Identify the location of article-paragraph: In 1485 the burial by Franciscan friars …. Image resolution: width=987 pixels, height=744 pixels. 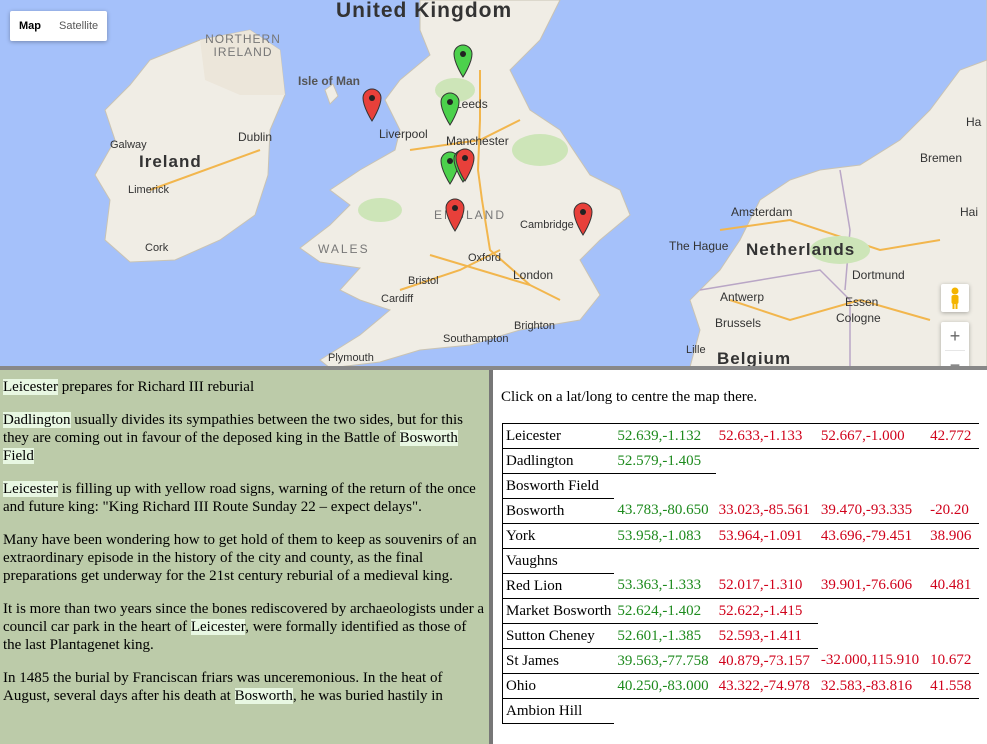
(244, 687).